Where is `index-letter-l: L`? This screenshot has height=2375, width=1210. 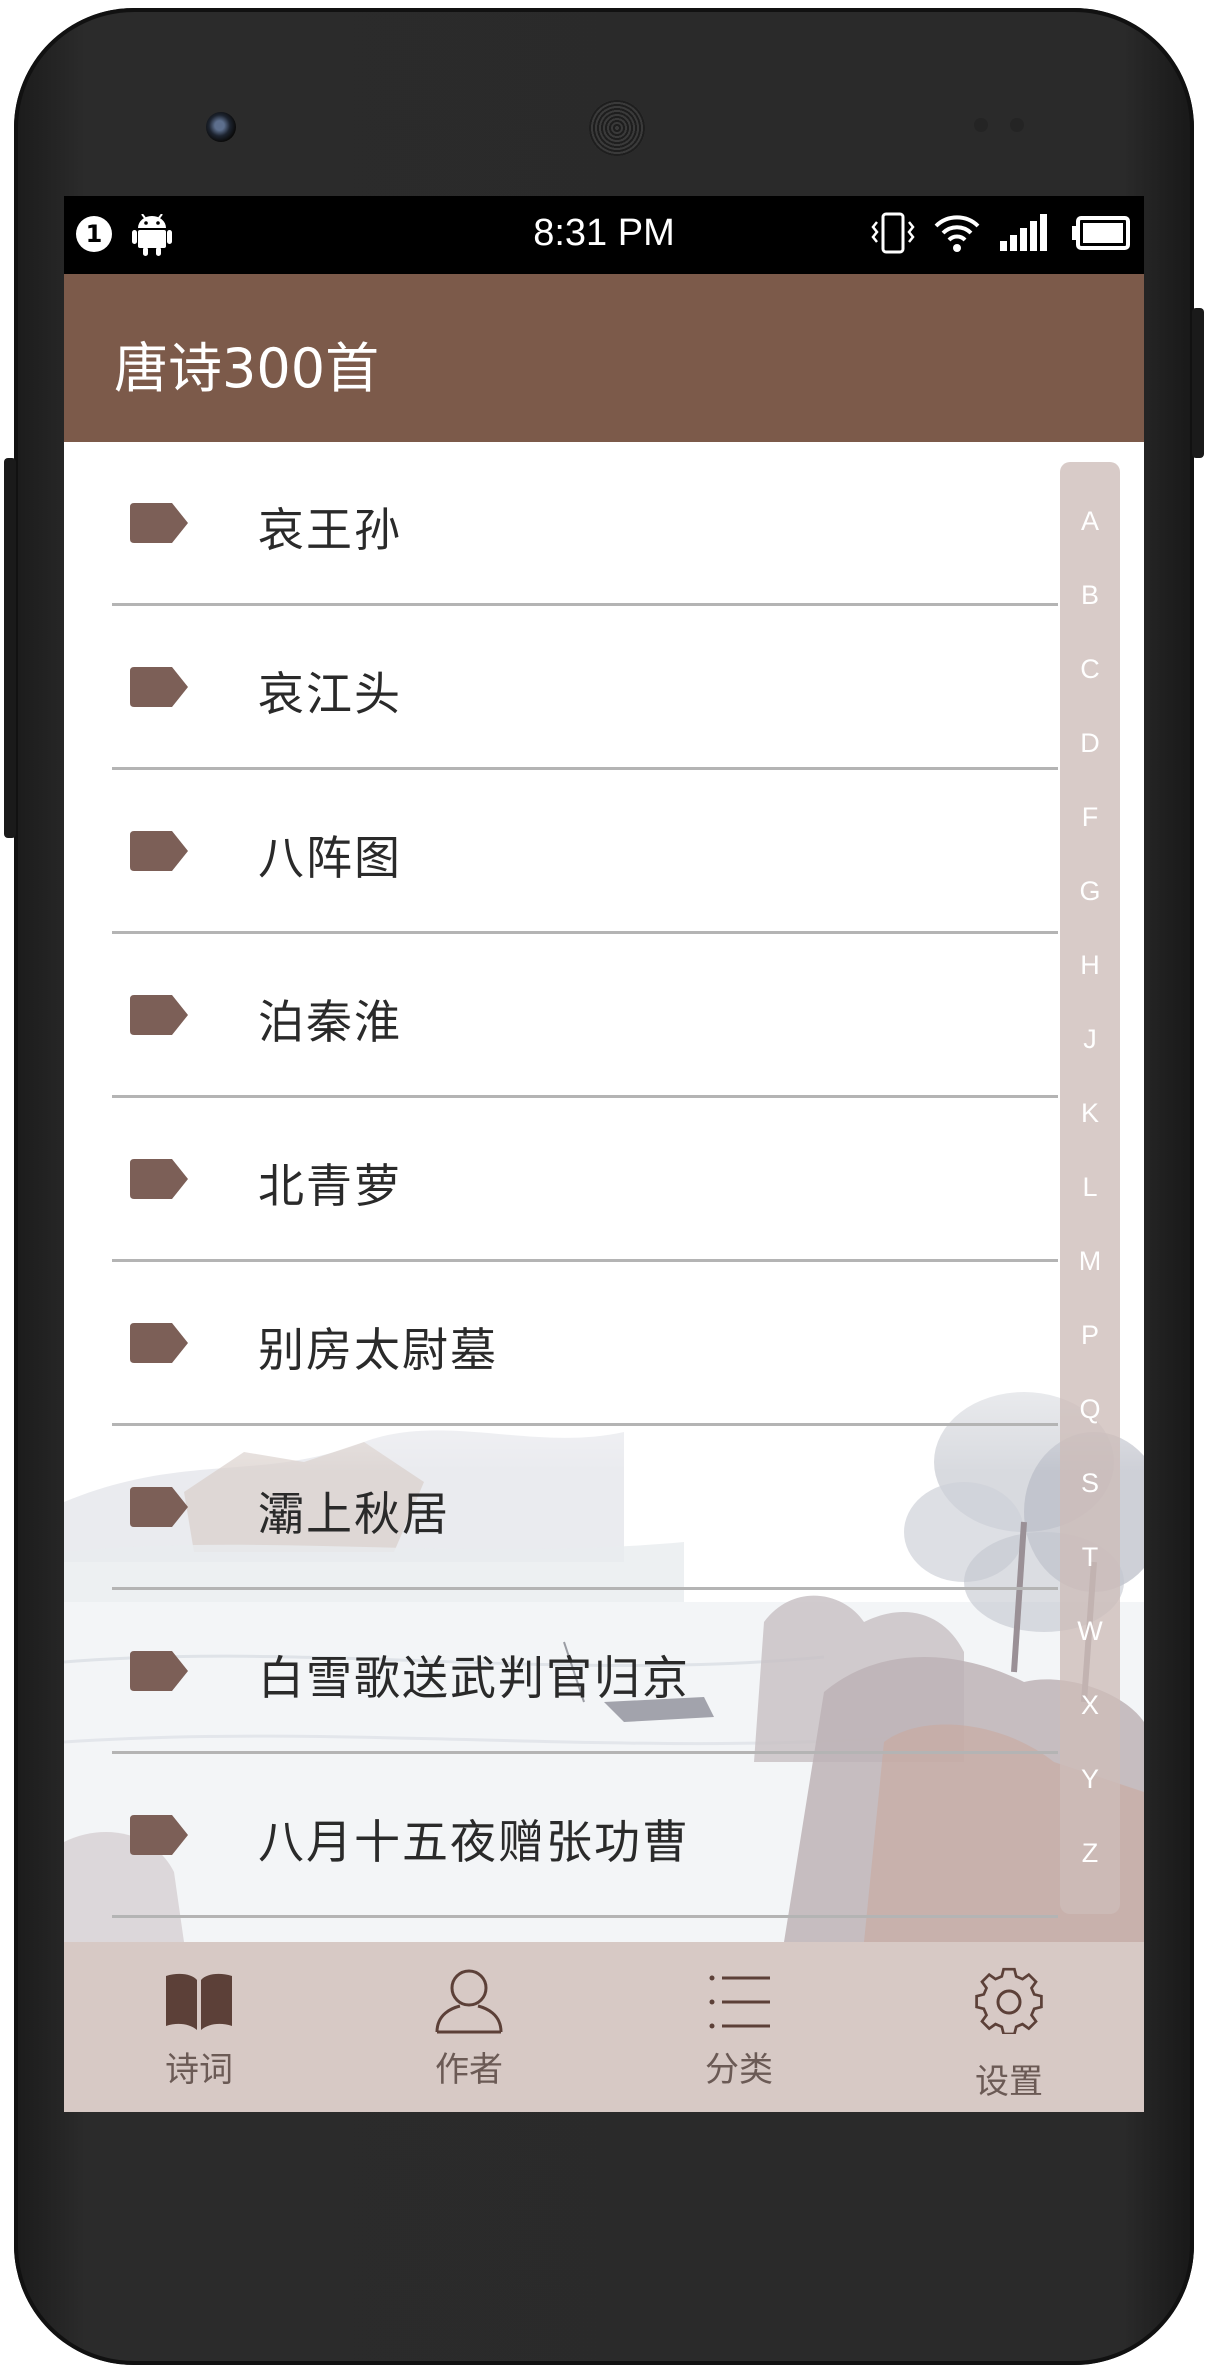 index-letter-l: L is located at coordinates (1090, 1187).